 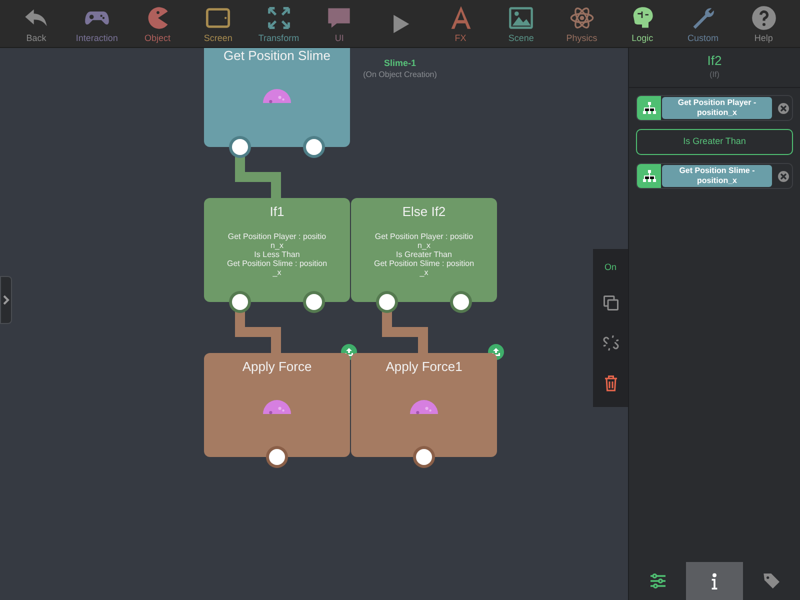 What do you see at coordinates (277, 97) in the screenshot?
I see `logic-node-card: Get Position Slime` at bounding box center [277, 97].